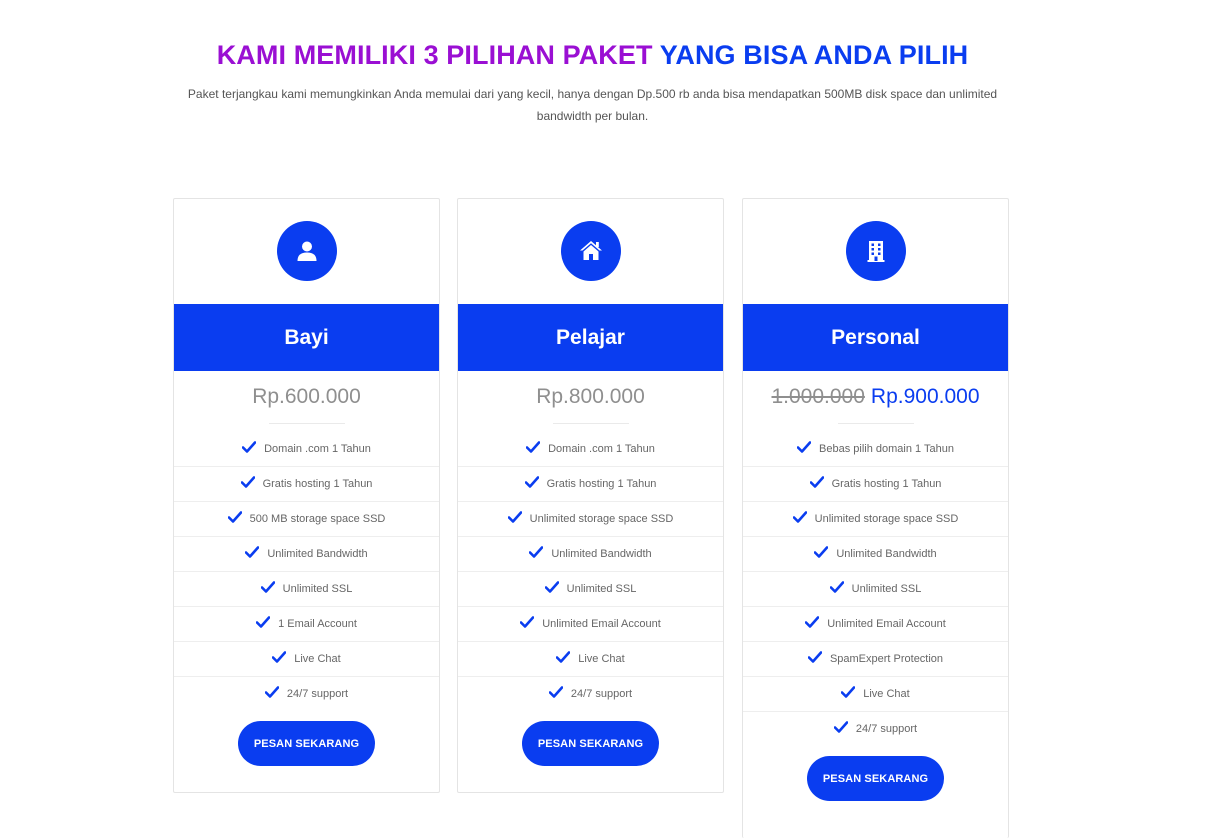 This screenshot has width=1208, height=838. What do you see at coordinates (317, 624) in the screenshot?
I see `feature-text: 1 Email Account` at bounding box center [317, 624].